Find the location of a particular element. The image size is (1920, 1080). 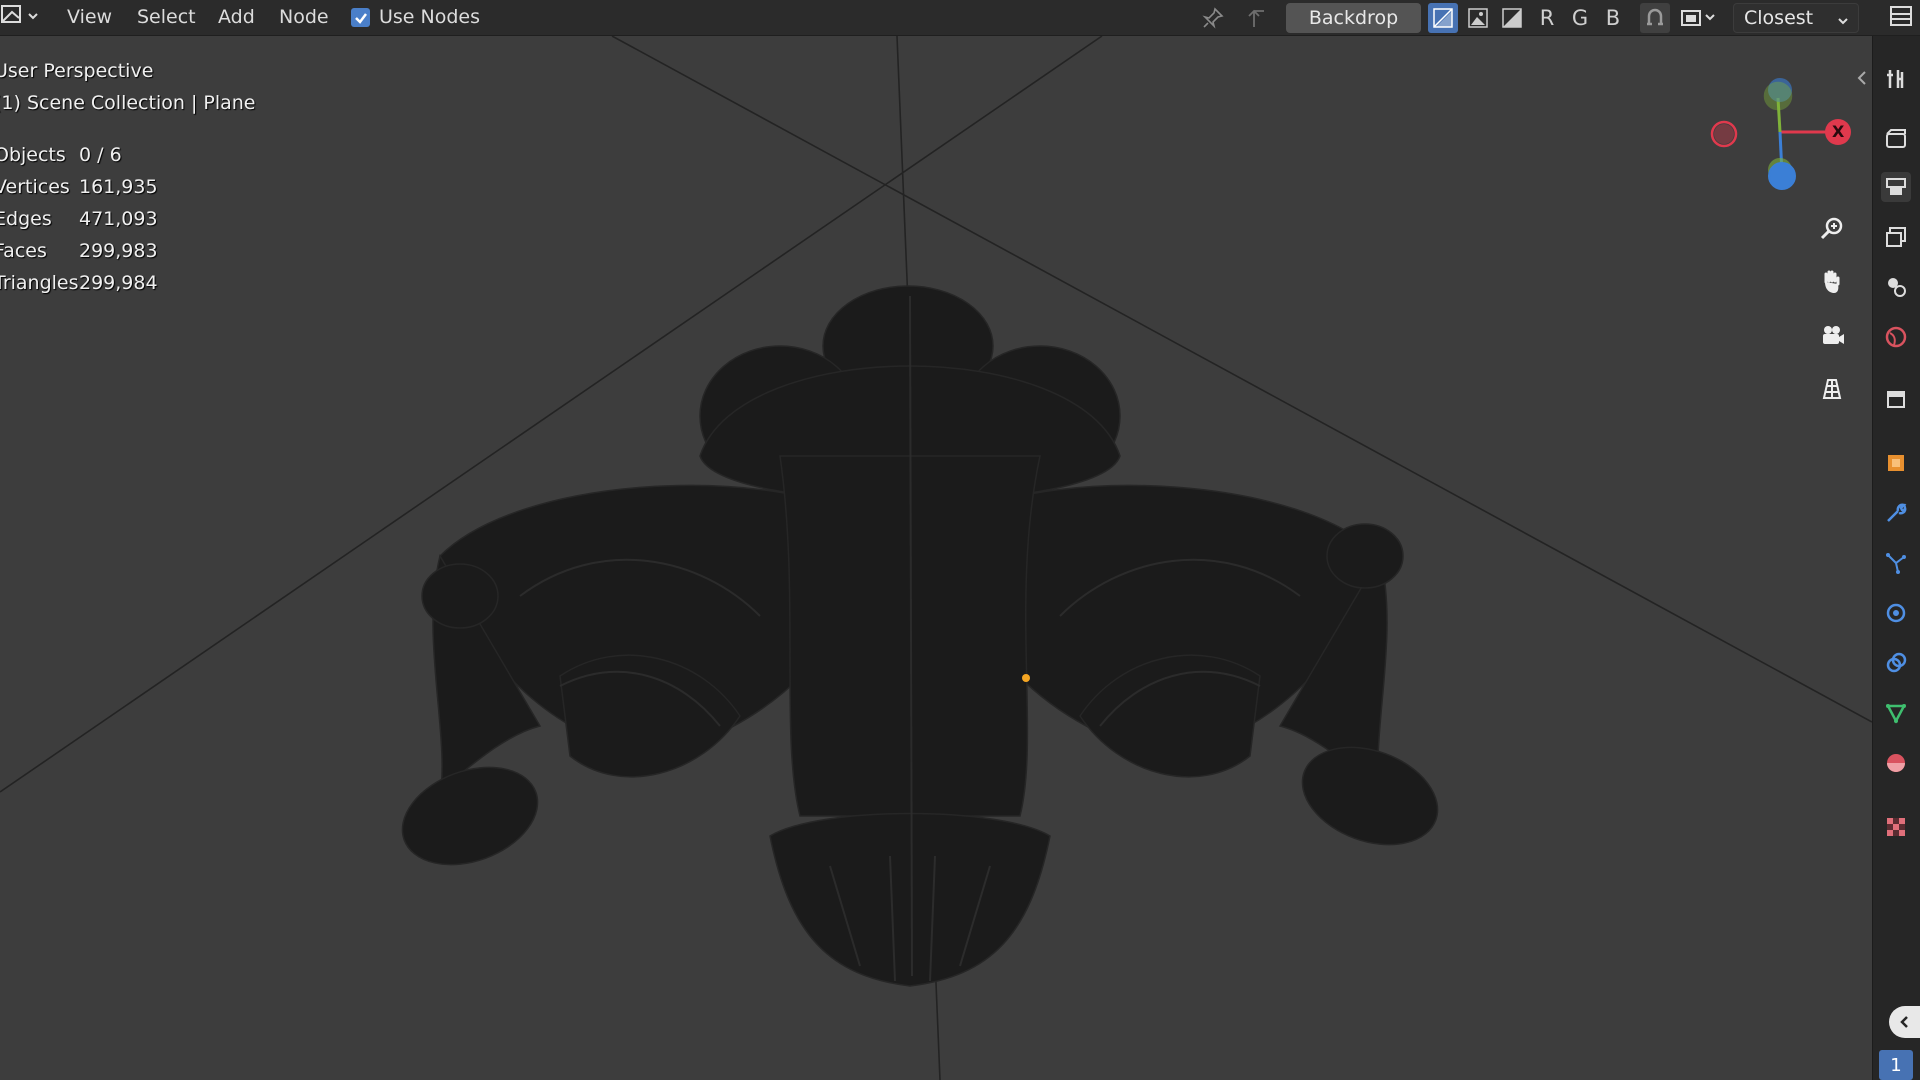

tool-icon is located at coordinates (1896, 79).